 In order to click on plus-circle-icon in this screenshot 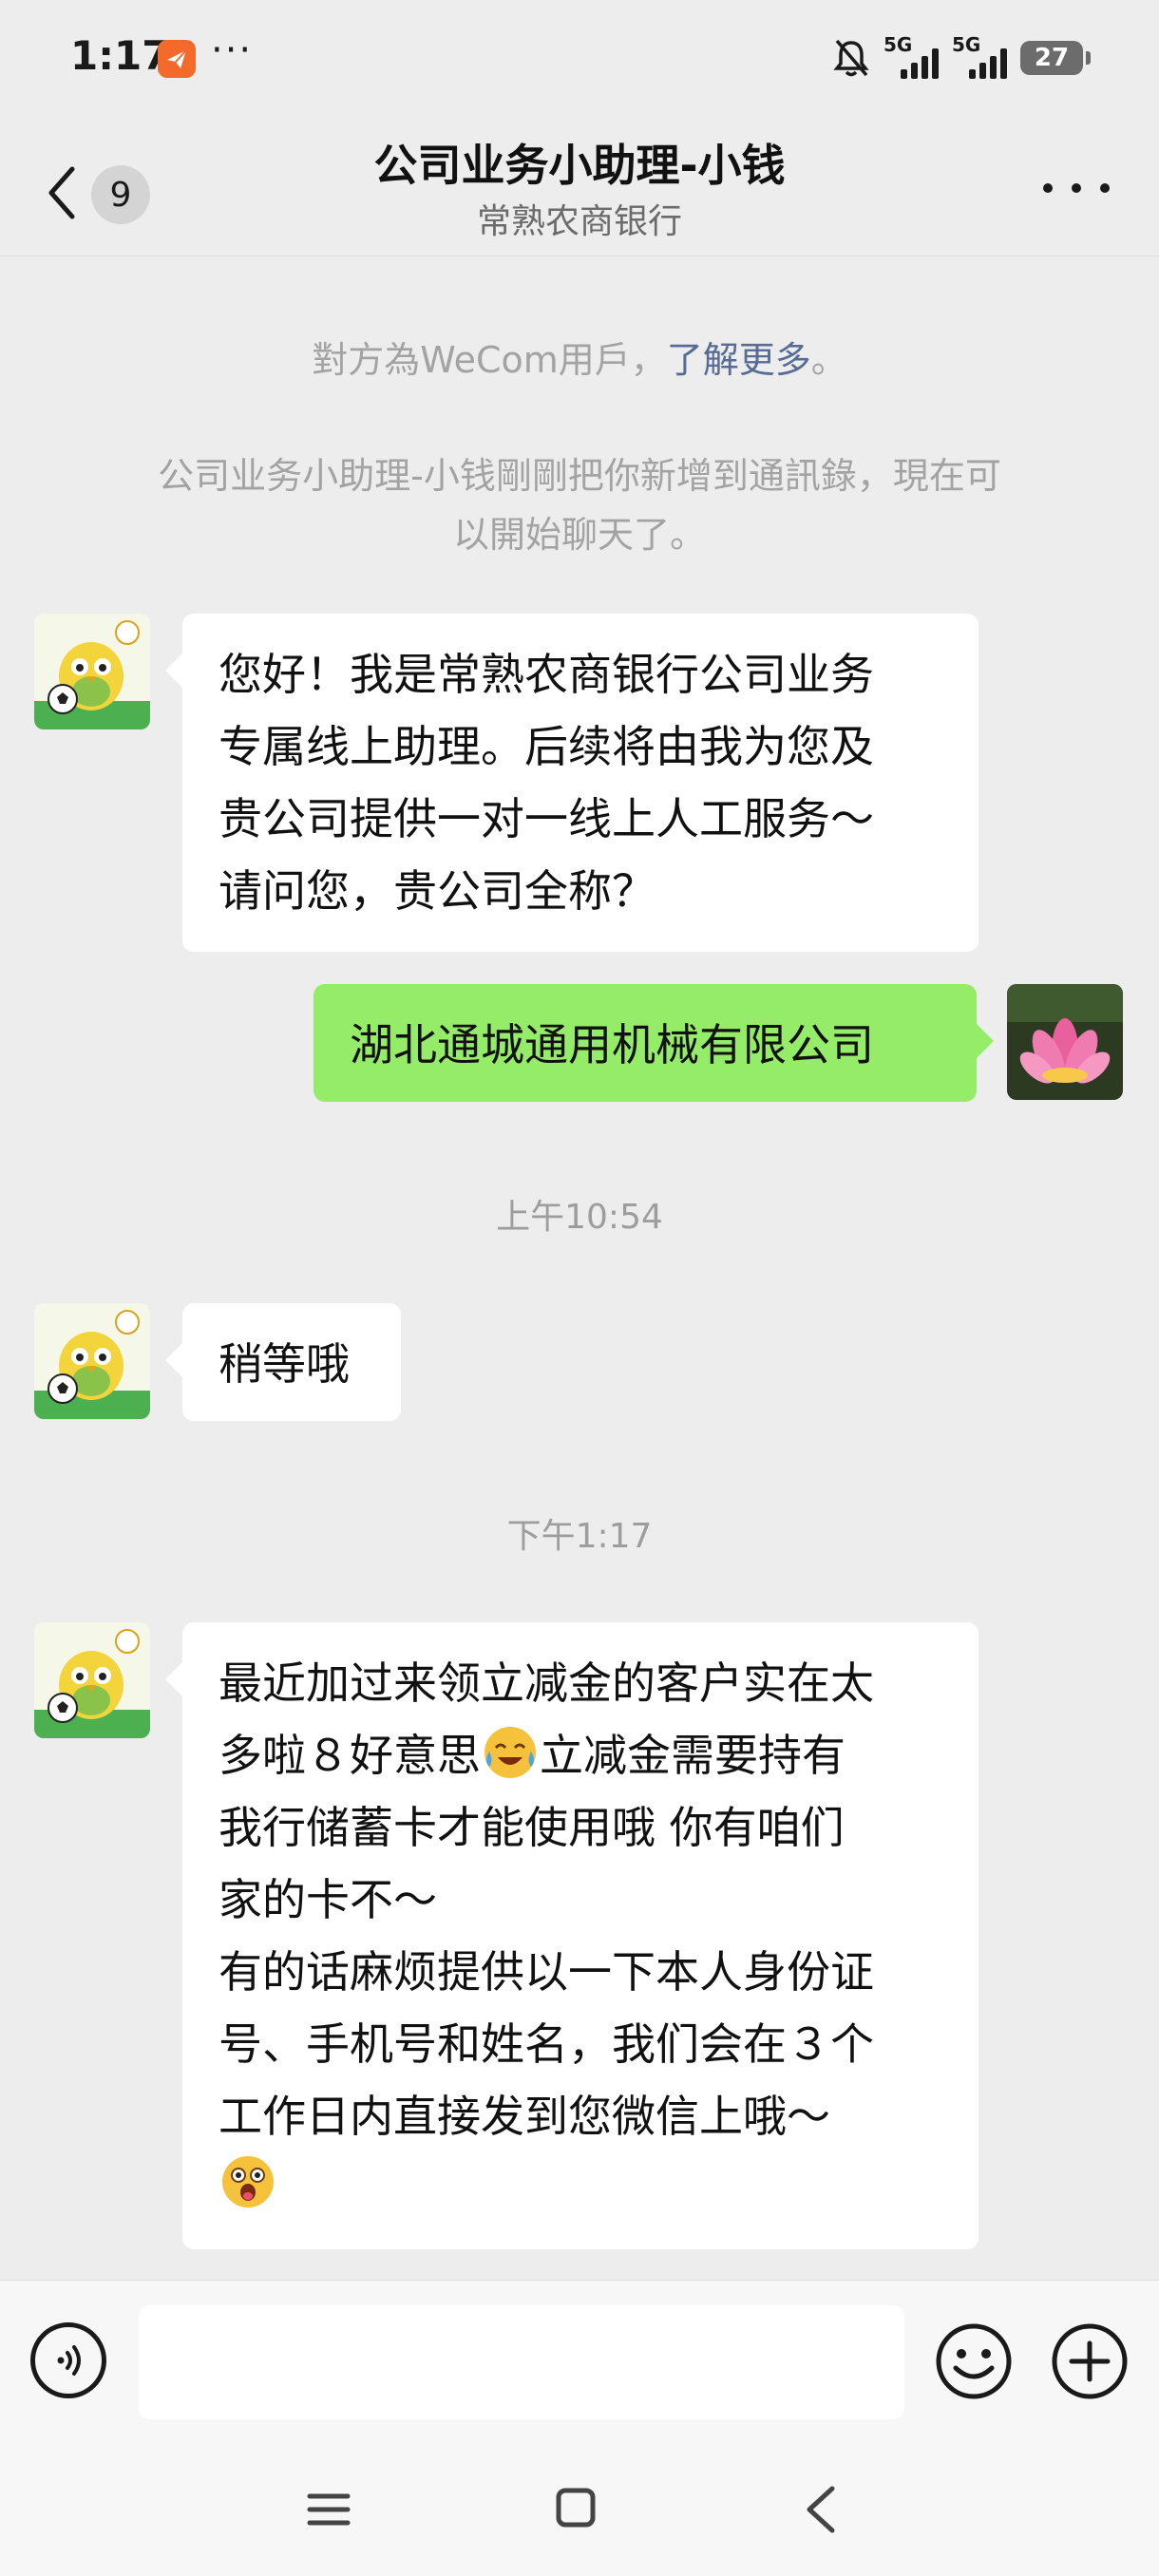, I will do `click(1090, 2361)`.